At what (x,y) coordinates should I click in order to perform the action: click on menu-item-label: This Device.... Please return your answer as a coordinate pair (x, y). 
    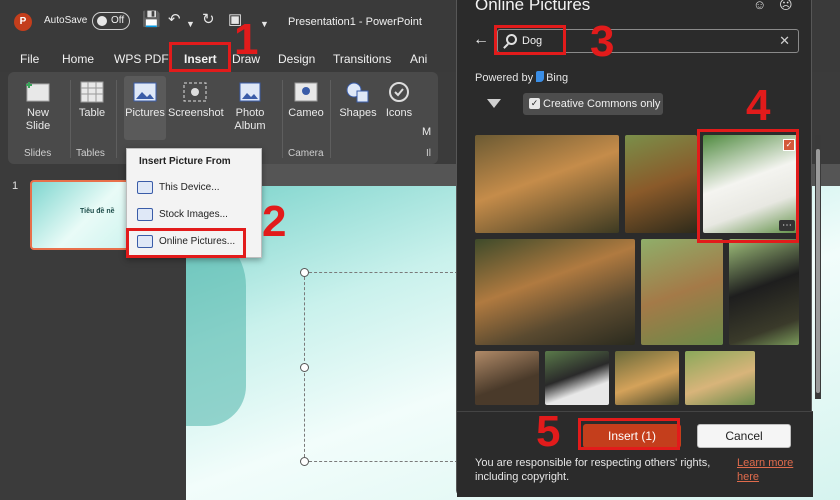
    Looking at the image, I should click on (189, 187).